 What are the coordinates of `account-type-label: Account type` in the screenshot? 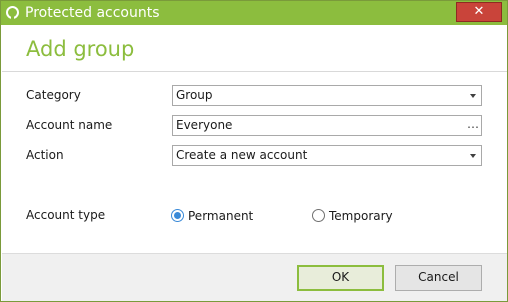 It's located at (66, 215).